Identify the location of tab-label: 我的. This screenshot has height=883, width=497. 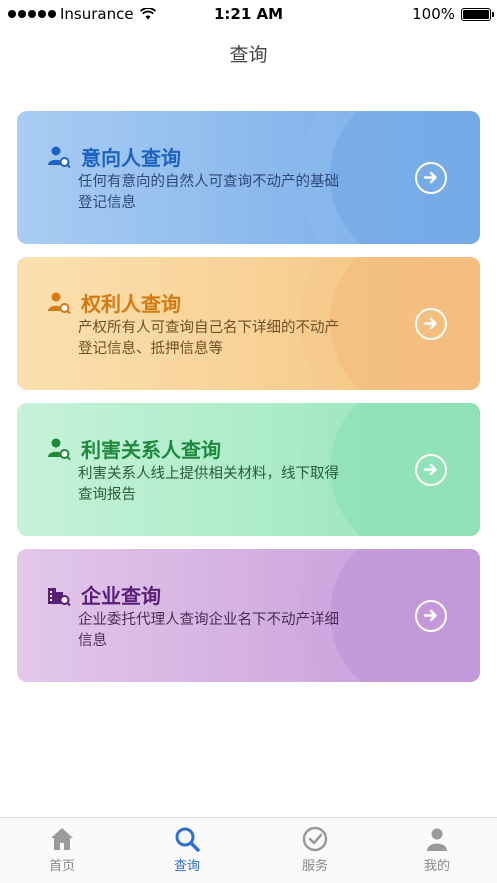
(436, 866).